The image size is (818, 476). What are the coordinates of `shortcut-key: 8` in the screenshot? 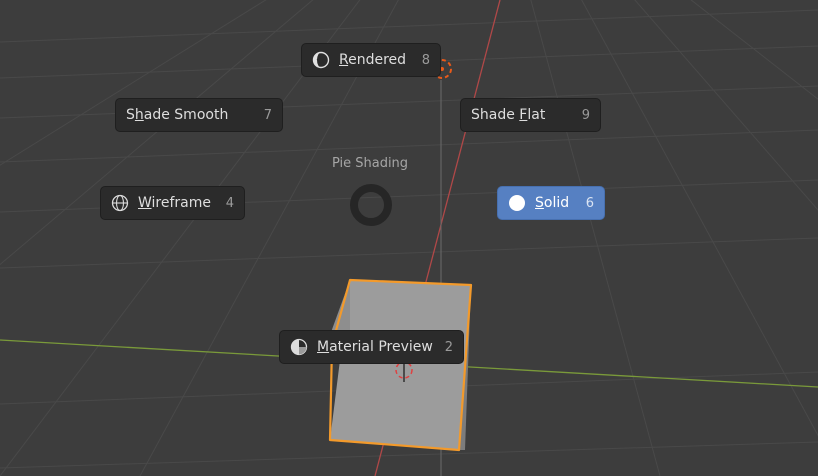 It's located at (425, 60).